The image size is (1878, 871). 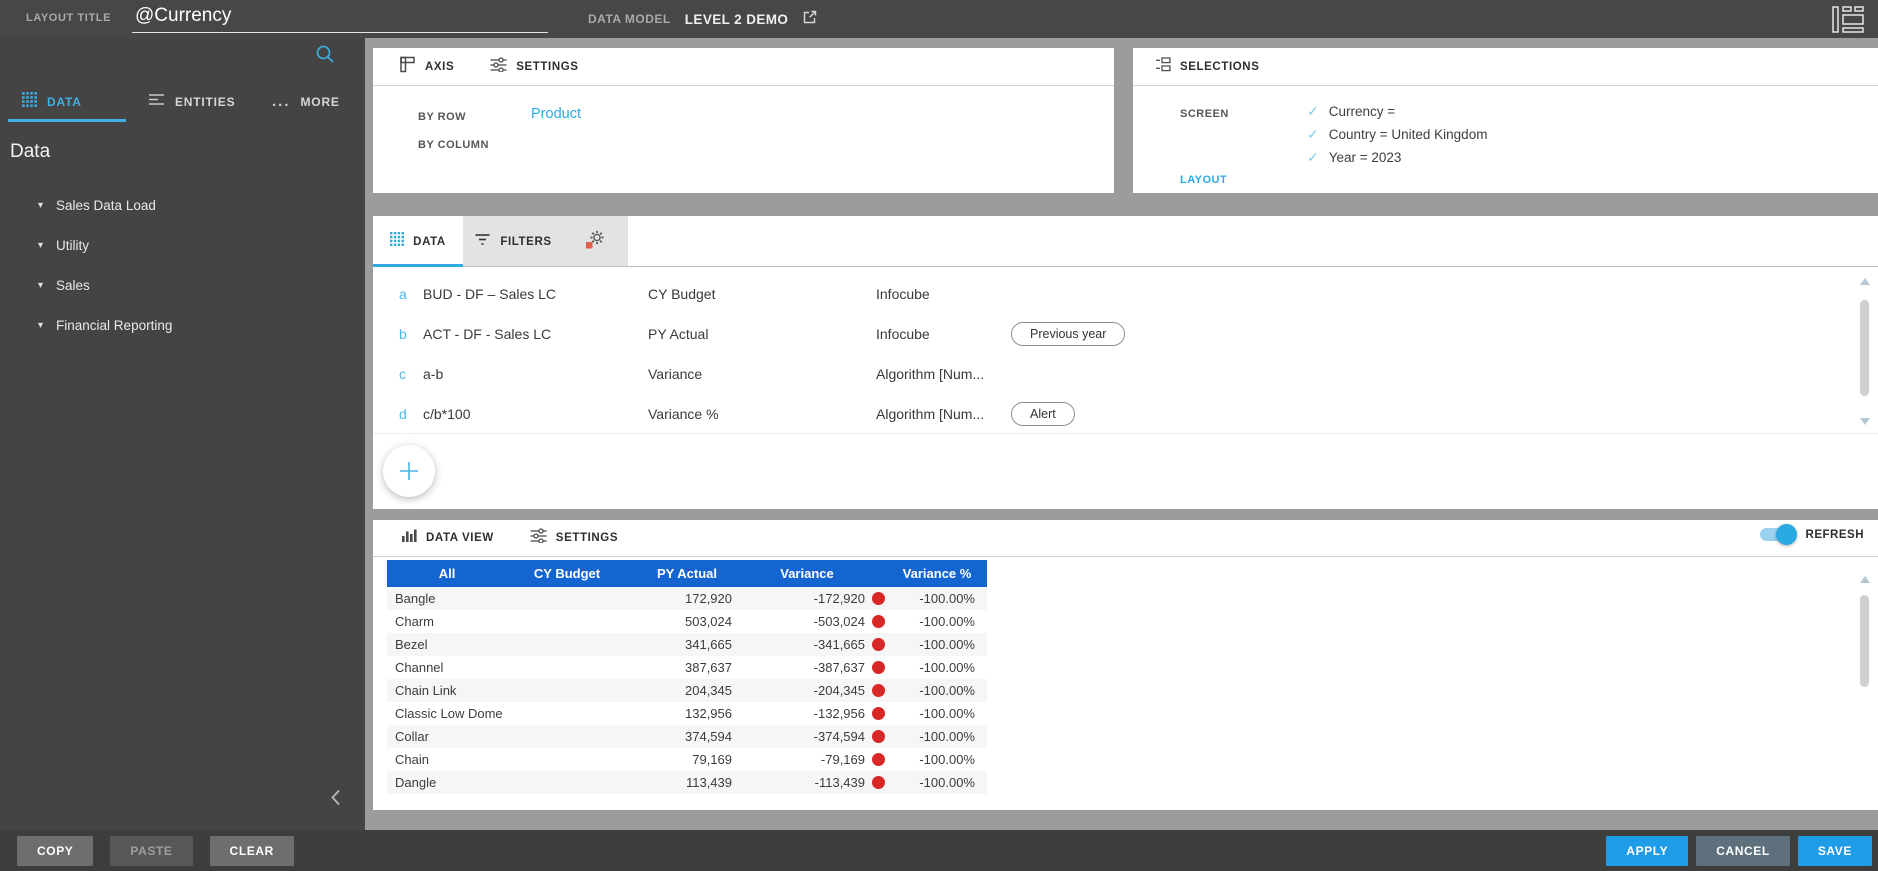 What do you see at coordinates (1068, 334) in the screenshot?
I see `previous-year-pill: Previous year` at bounding box center [1068, 334].